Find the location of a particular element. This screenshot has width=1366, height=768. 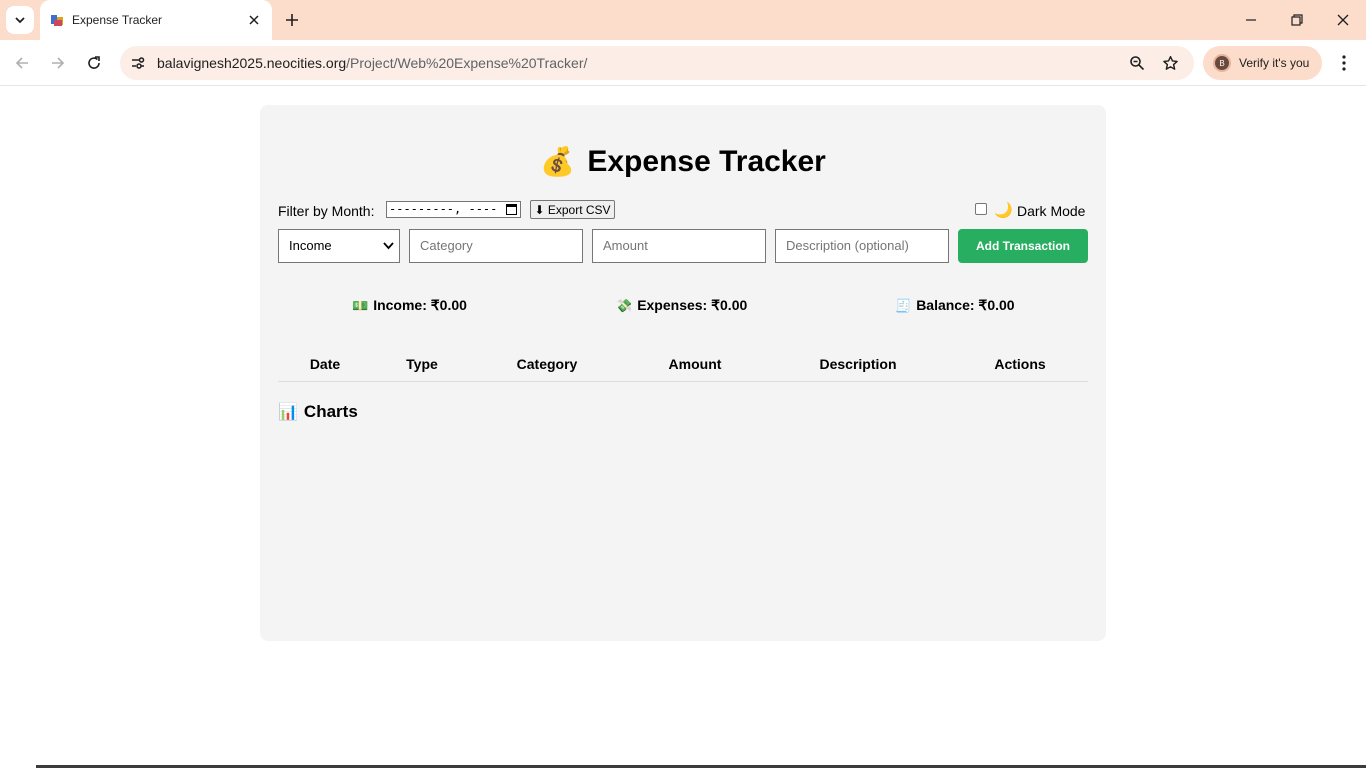

restore-icon is located at coordinates (1297, 20).